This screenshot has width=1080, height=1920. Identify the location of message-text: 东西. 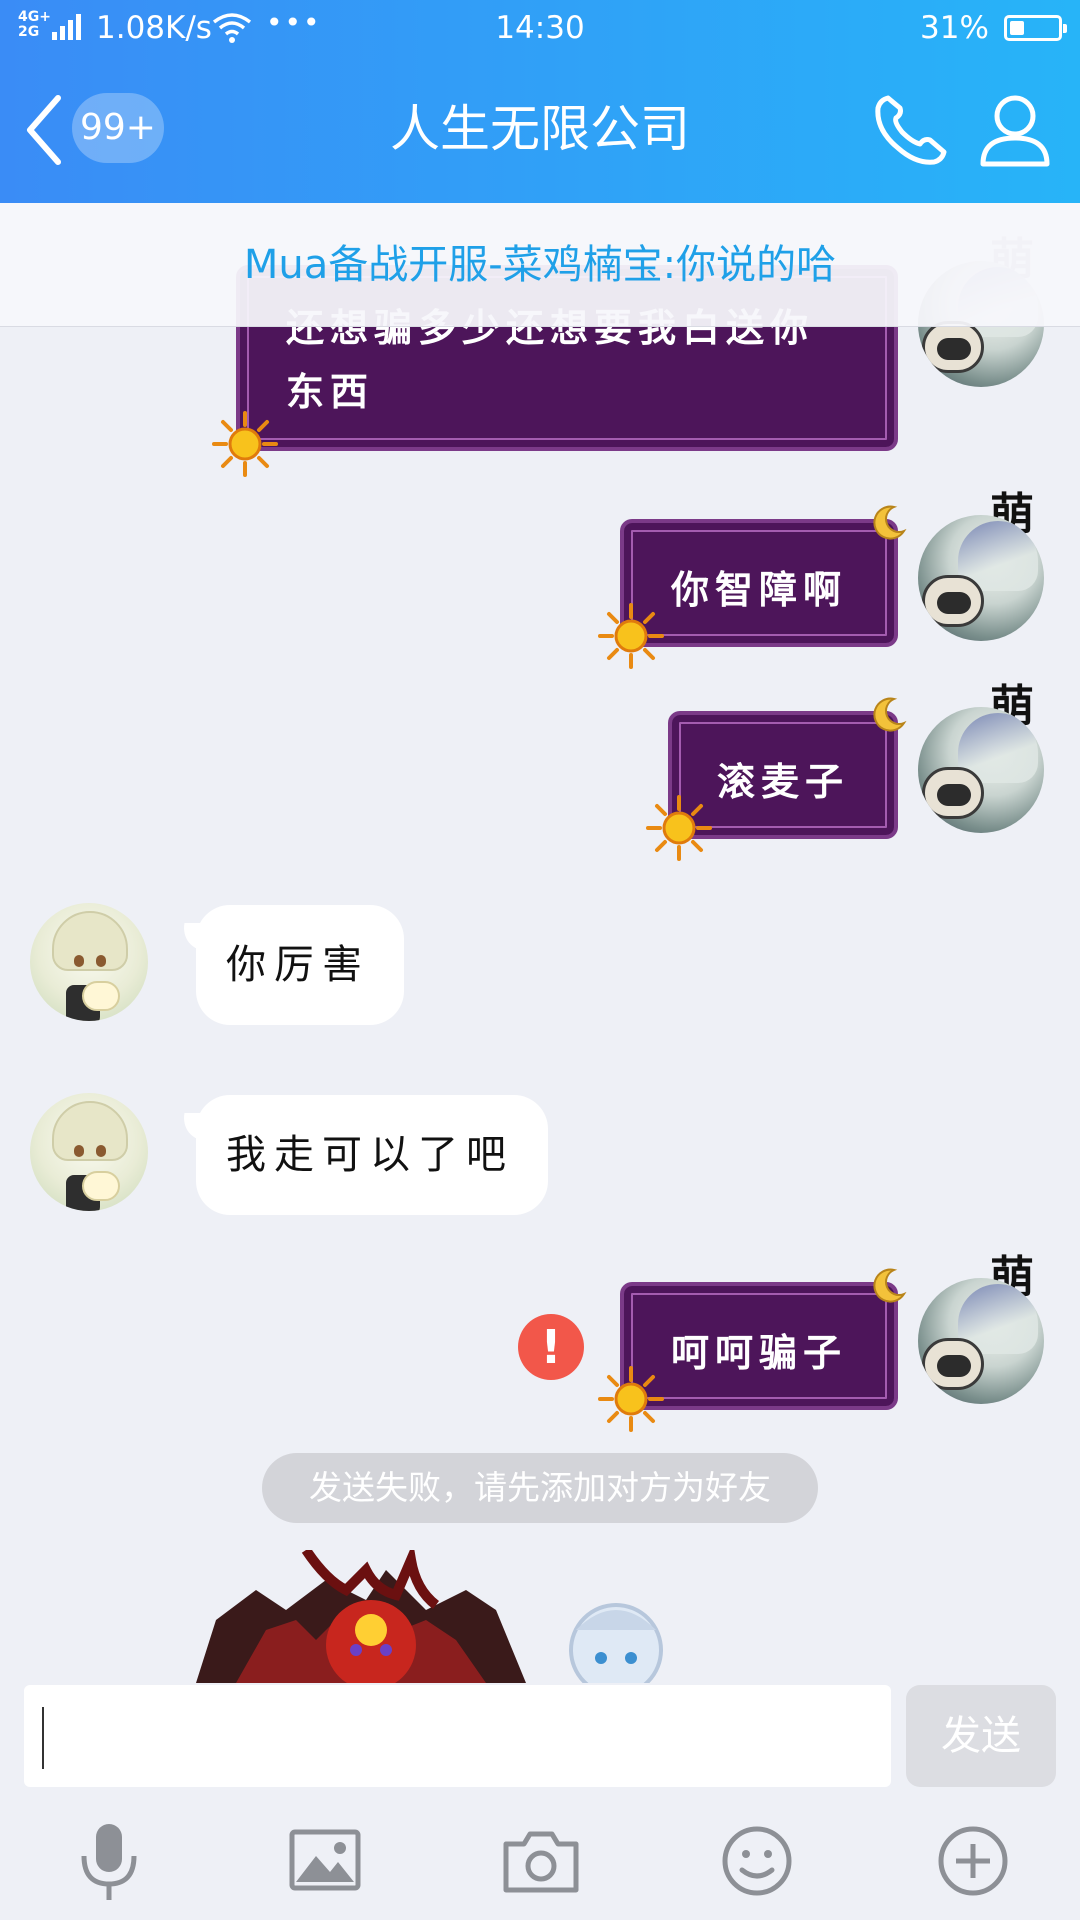
(330, 391).